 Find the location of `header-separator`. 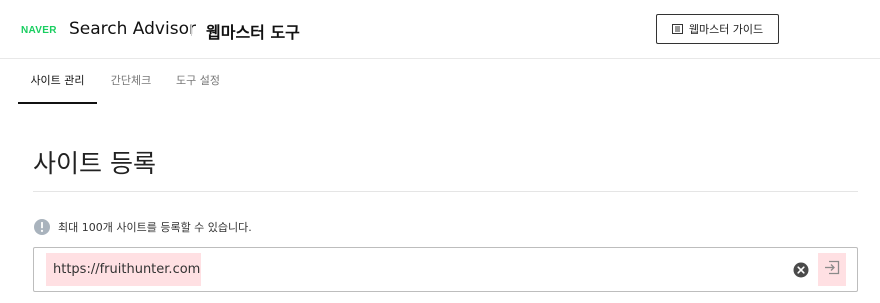

header-separator is located at coordinates (191, 30).